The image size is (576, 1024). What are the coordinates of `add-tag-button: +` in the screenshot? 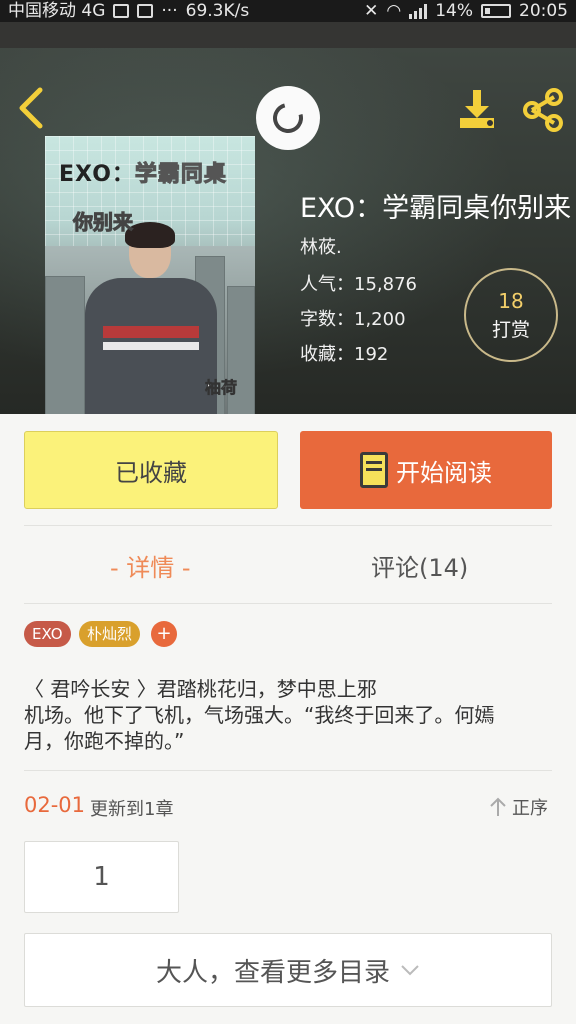 It's located at (164, 634).